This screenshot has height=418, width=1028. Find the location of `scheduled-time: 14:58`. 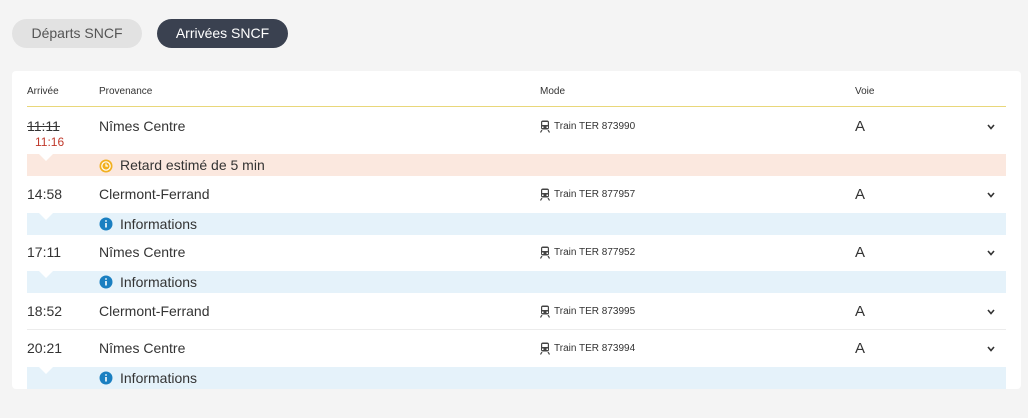

scheduled-time: 14:58 is located at coordinates (45, 194).